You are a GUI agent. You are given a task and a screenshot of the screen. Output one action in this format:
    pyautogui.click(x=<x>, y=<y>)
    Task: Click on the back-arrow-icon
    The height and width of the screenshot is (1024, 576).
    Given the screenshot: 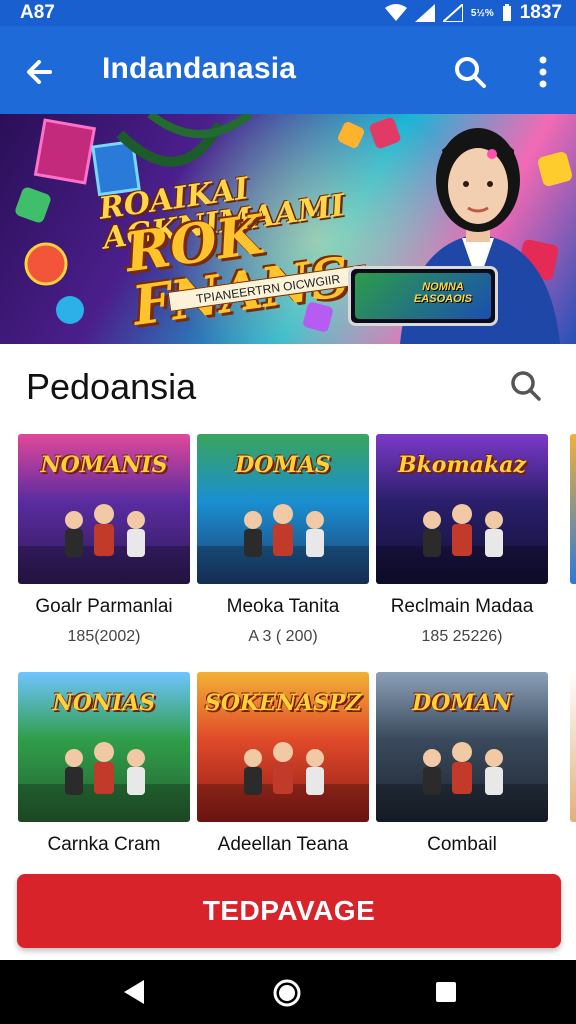 What is the action you would take?
    pyautogui.click(x=40, y=78)
    